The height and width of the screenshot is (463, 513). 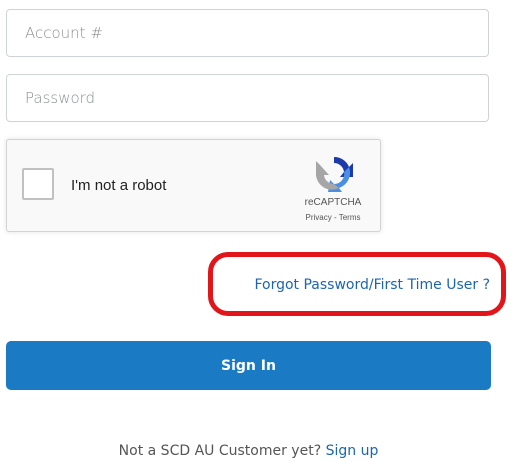 I want to click on signup-prompt-text: Not a SCD AU Customer yet?, so click(x=220, y=451).